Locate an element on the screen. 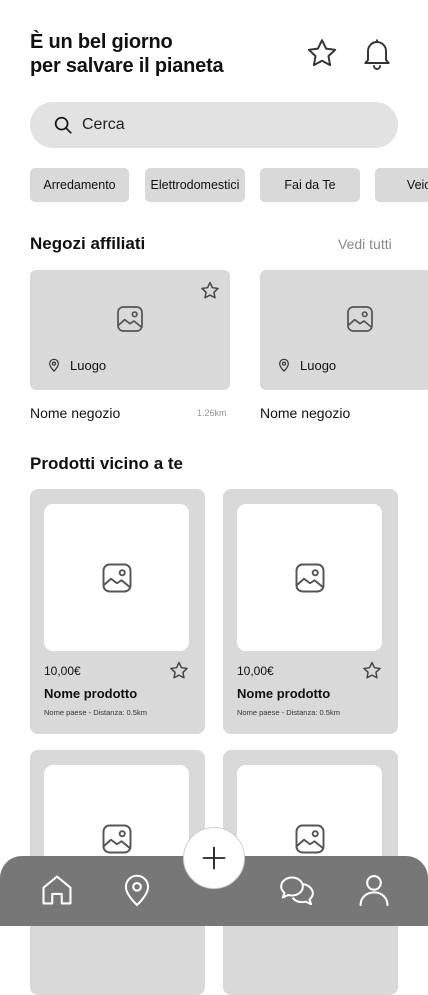 This screenshot has width=428, height=995. nav-map is located at coordinates (137, 890).